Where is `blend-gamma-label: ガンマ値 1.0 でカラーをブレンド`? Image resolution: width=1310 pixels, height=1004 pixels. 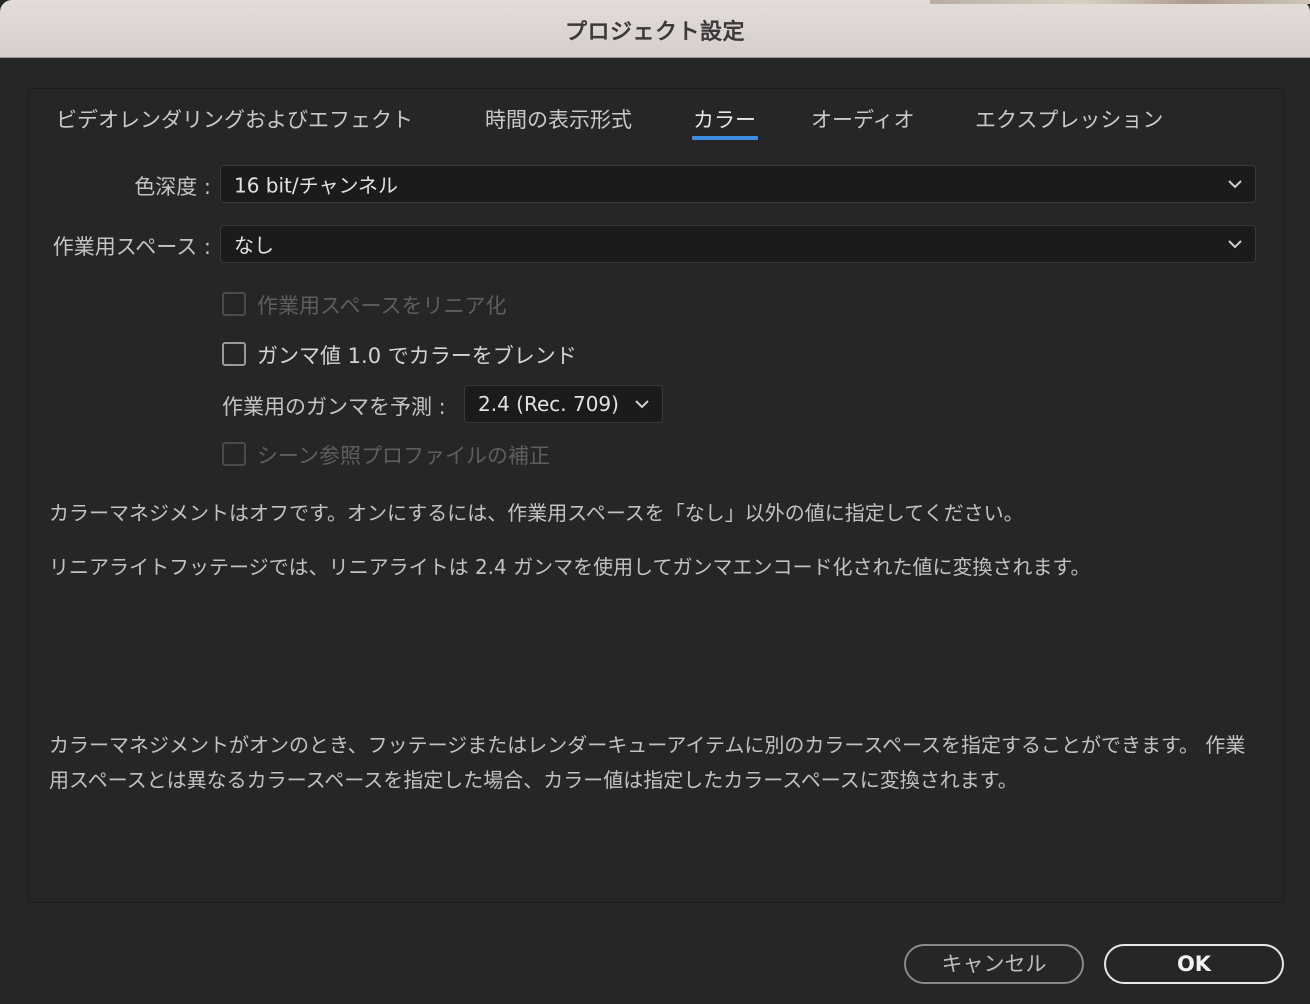 blend-gamma-label: ガンマ値 1.0 でカラーをブレンド is located at coordinates (417, 355).